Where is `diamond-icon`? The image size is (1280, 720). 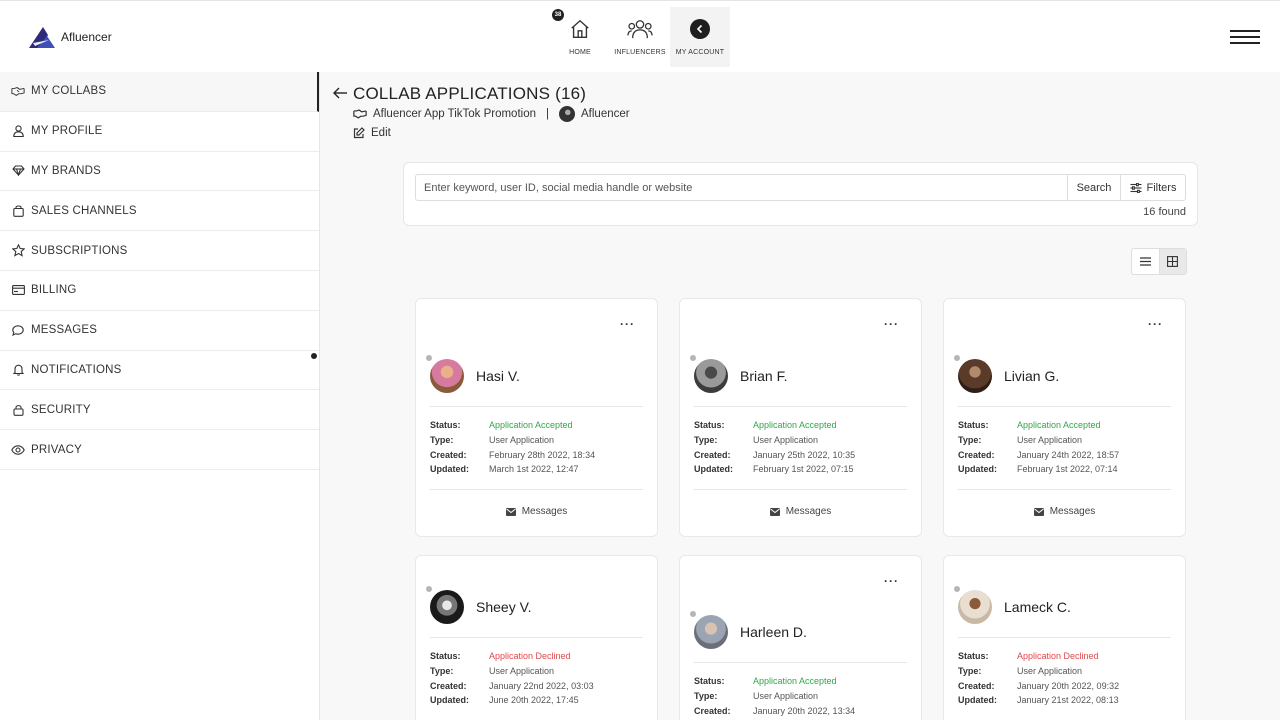 diamond-icon is located at coordinates (18, 171).